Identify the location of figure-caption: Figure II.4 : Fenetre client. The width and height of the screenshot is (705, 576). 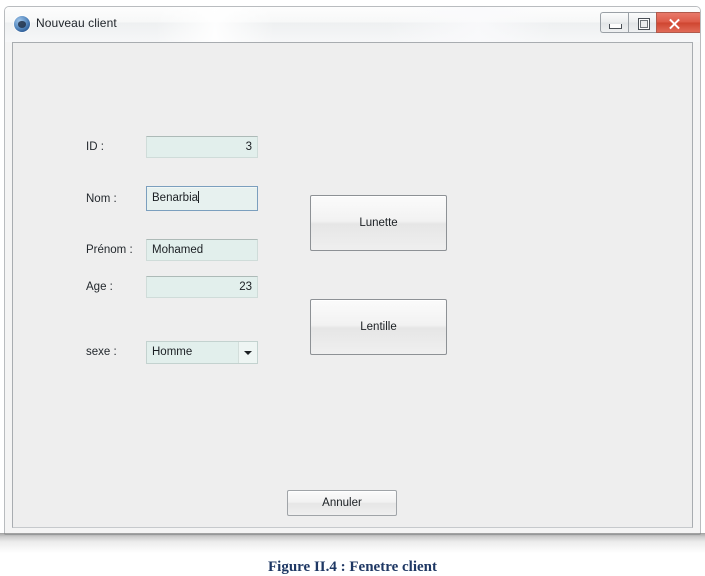
(352, 567).